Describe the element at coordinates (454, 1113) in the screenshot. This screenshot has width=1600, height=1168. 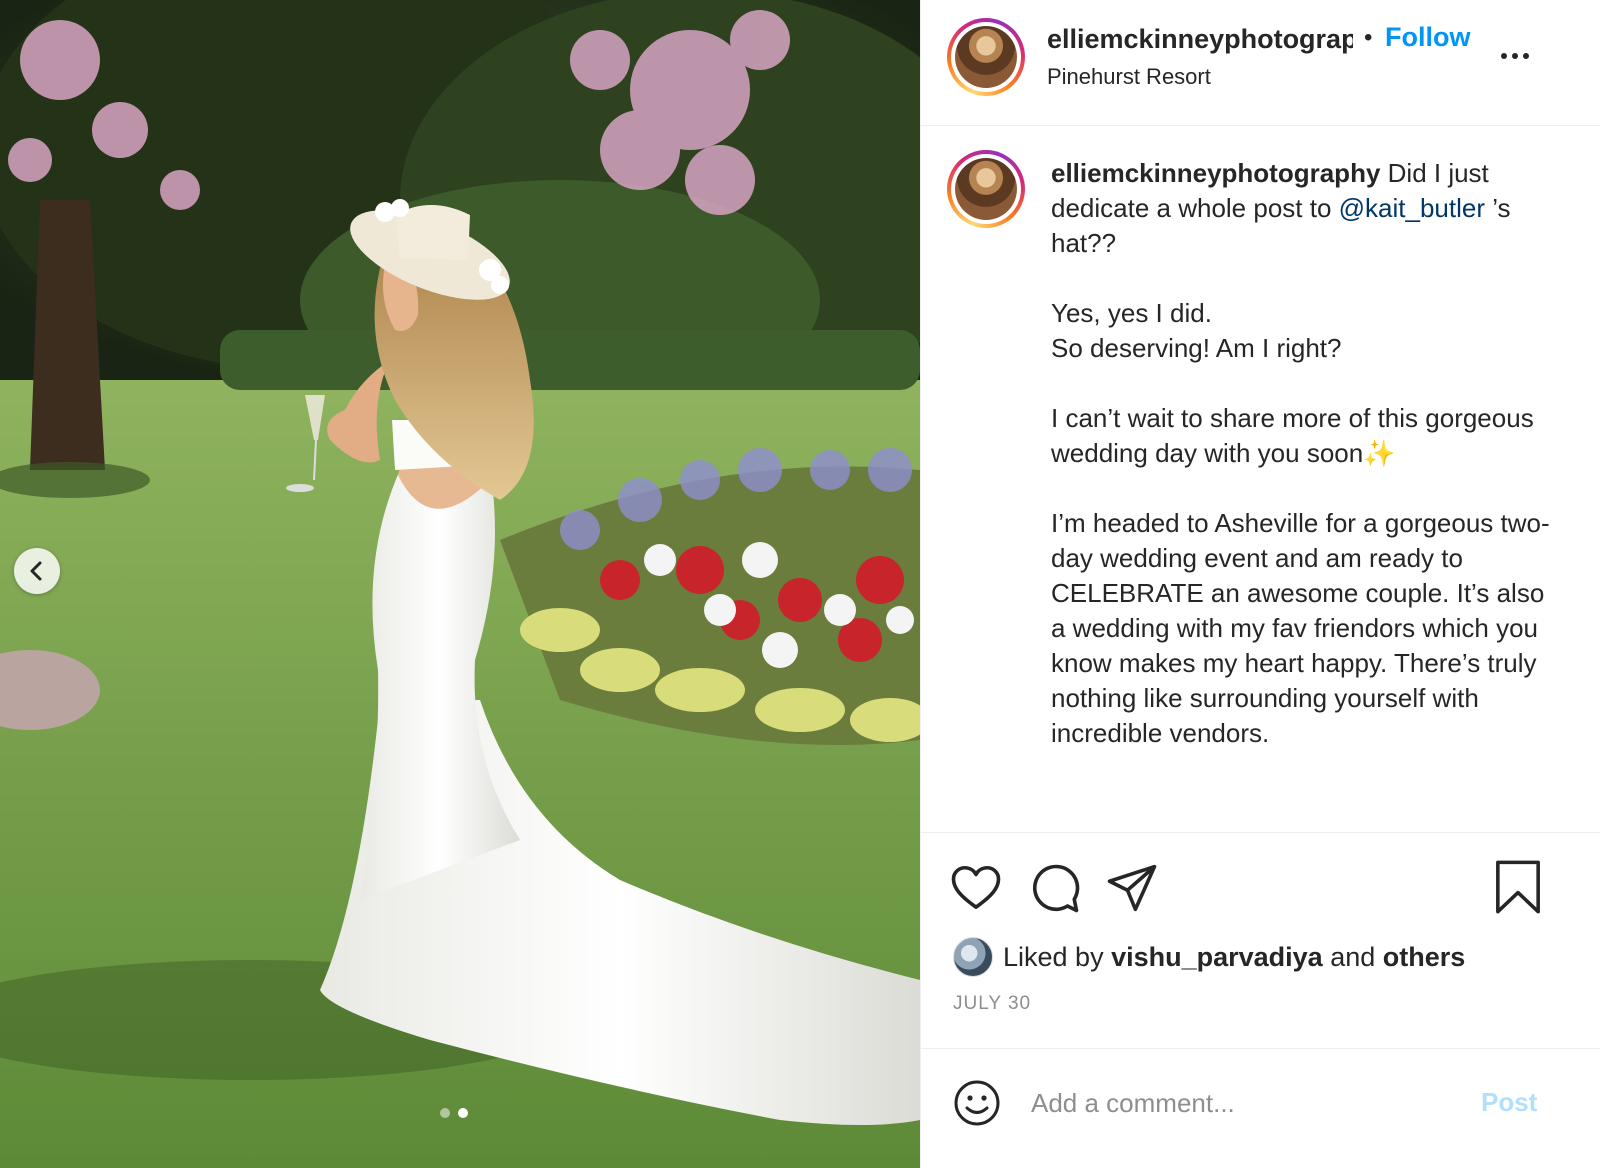
I see `carousel-indicator` at that location.